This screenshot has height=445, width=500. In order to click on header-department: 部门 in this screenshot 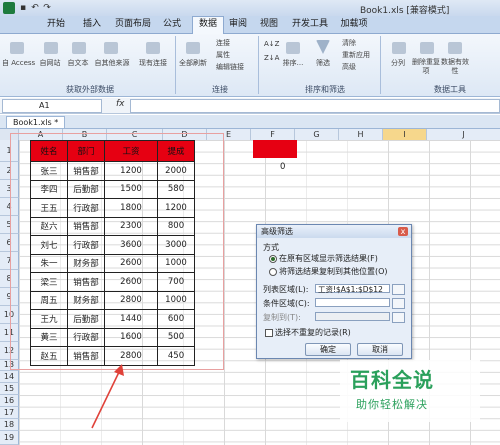, I will do `click(86, 151)`.